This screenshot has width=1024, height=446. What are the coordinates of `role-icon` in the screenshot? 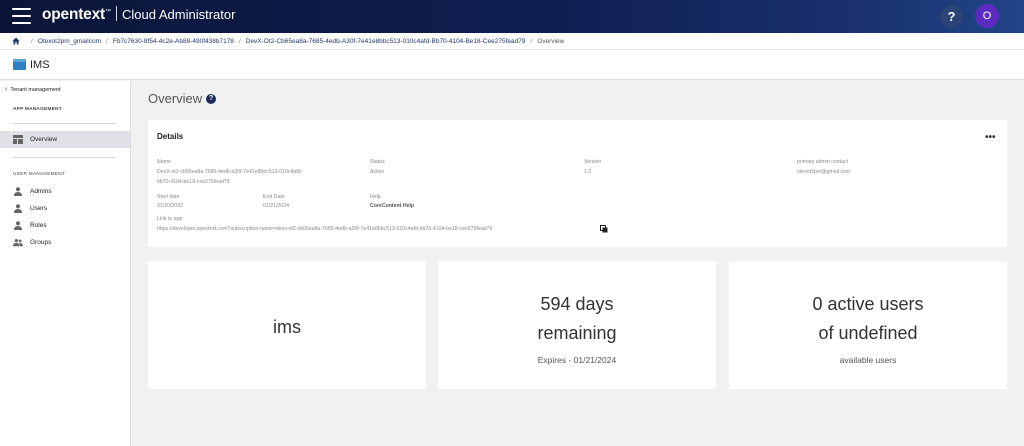 It's located at (18, 225).